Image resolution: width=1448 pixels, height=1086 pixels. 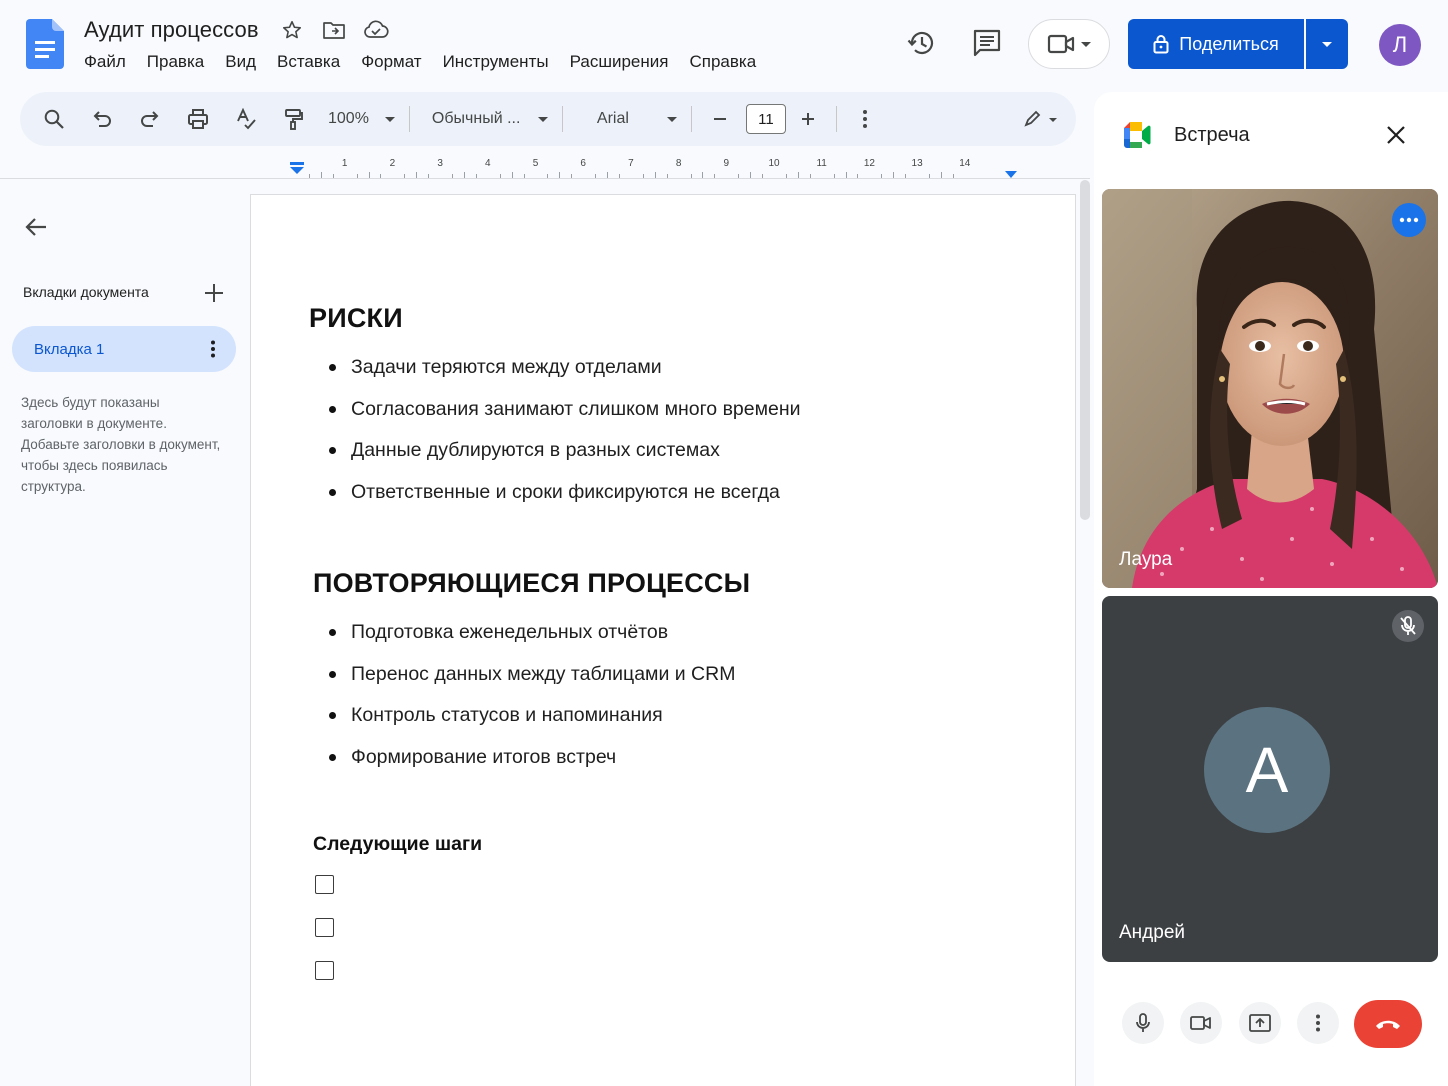 What do you see at coordinates (175, 62) in the screenshot?
I see `menu-edit: Правка` at bounding box center [175, 62].